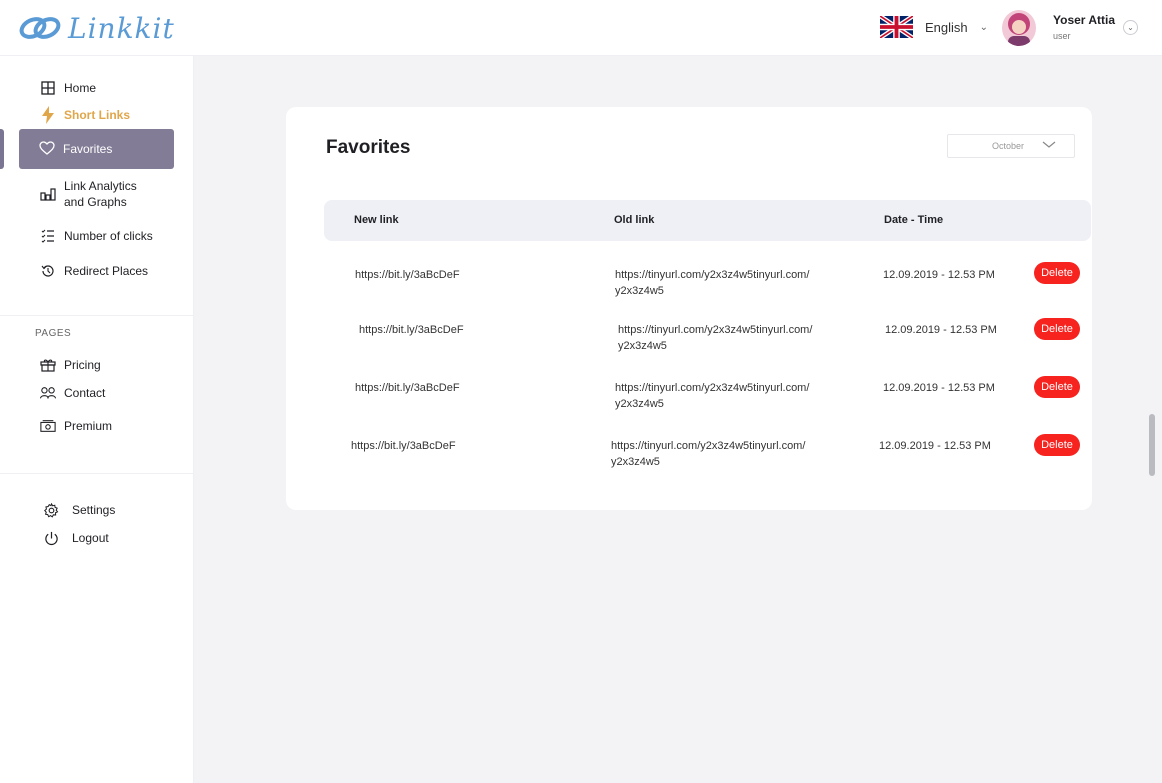 The image size is (1162, 783). Describe the element at coordinates (48, 115) in the screenshot. I see `bolt-icon` at that location.